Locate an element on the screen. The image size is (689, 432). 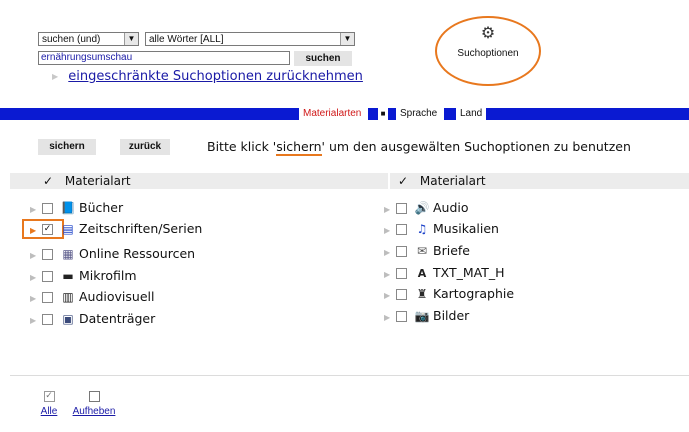
column-header-left-label: Materialart is located at coordinates (97, 181).